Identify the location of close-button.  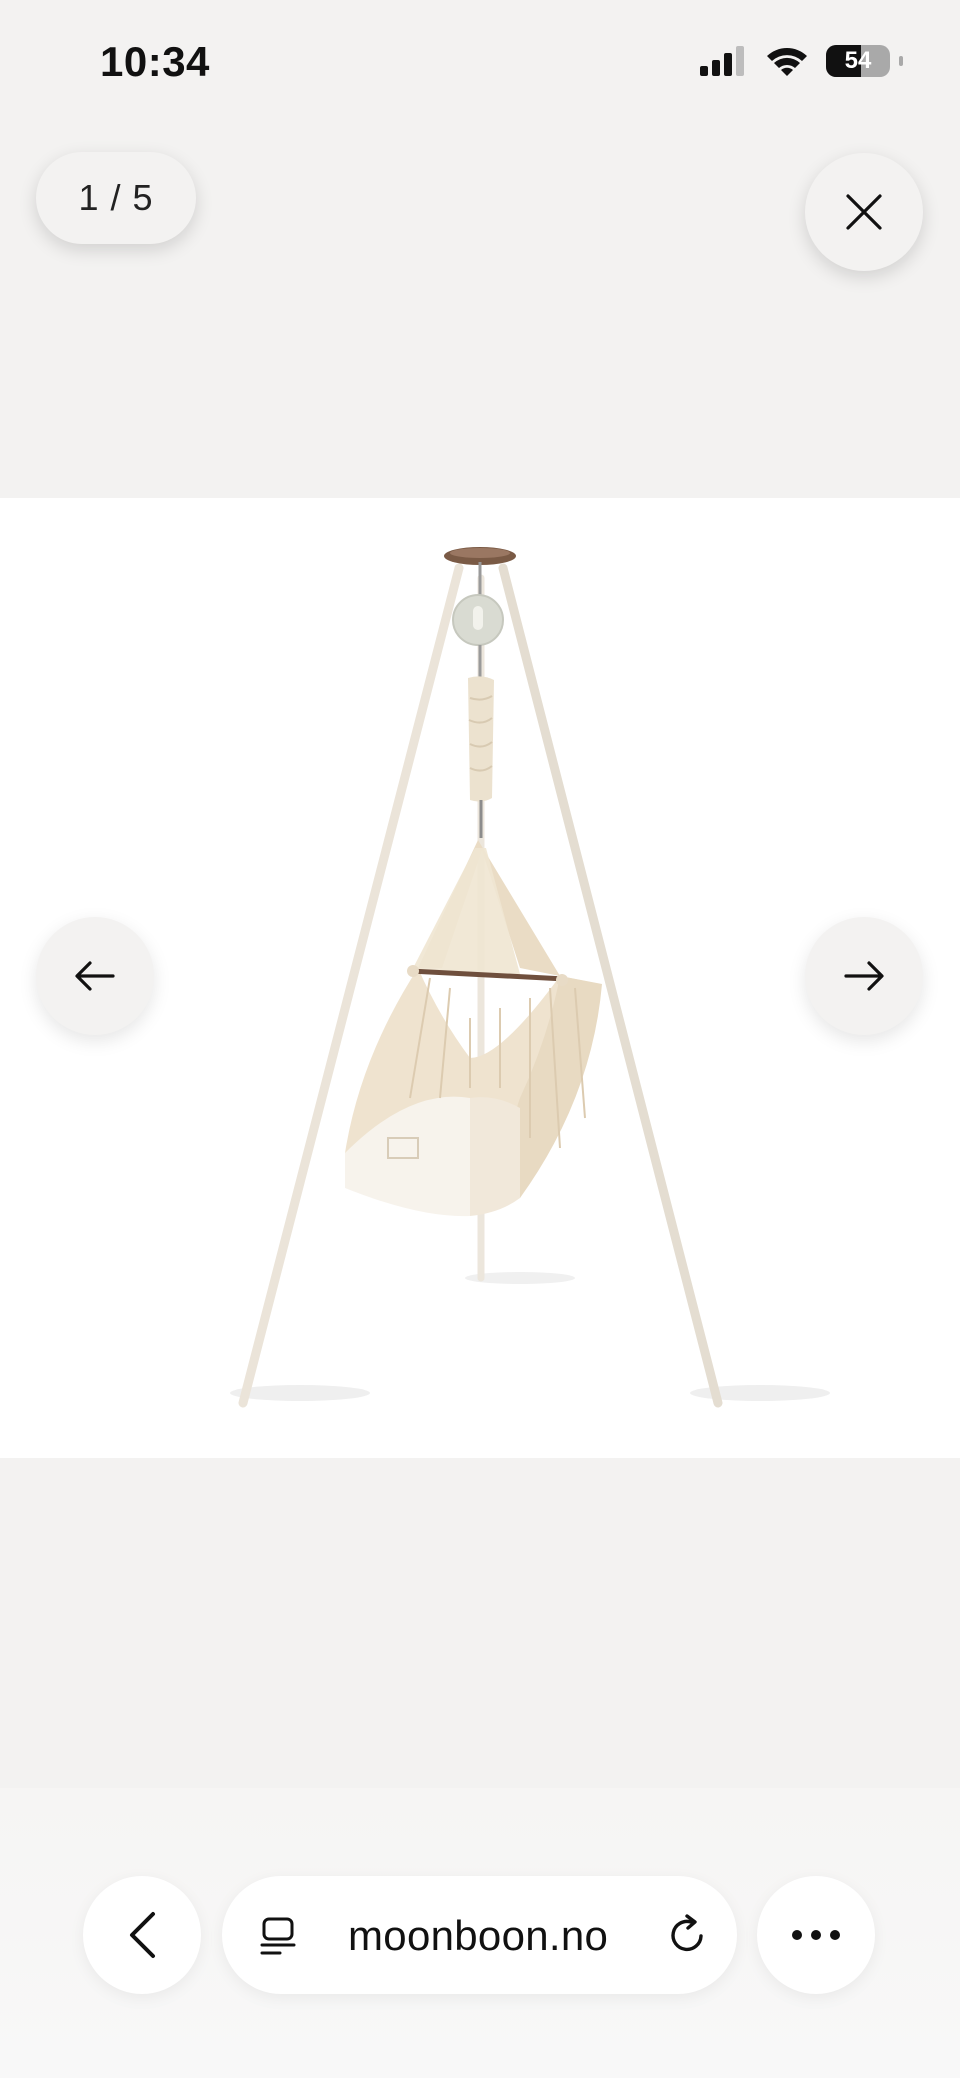
(864, 212).